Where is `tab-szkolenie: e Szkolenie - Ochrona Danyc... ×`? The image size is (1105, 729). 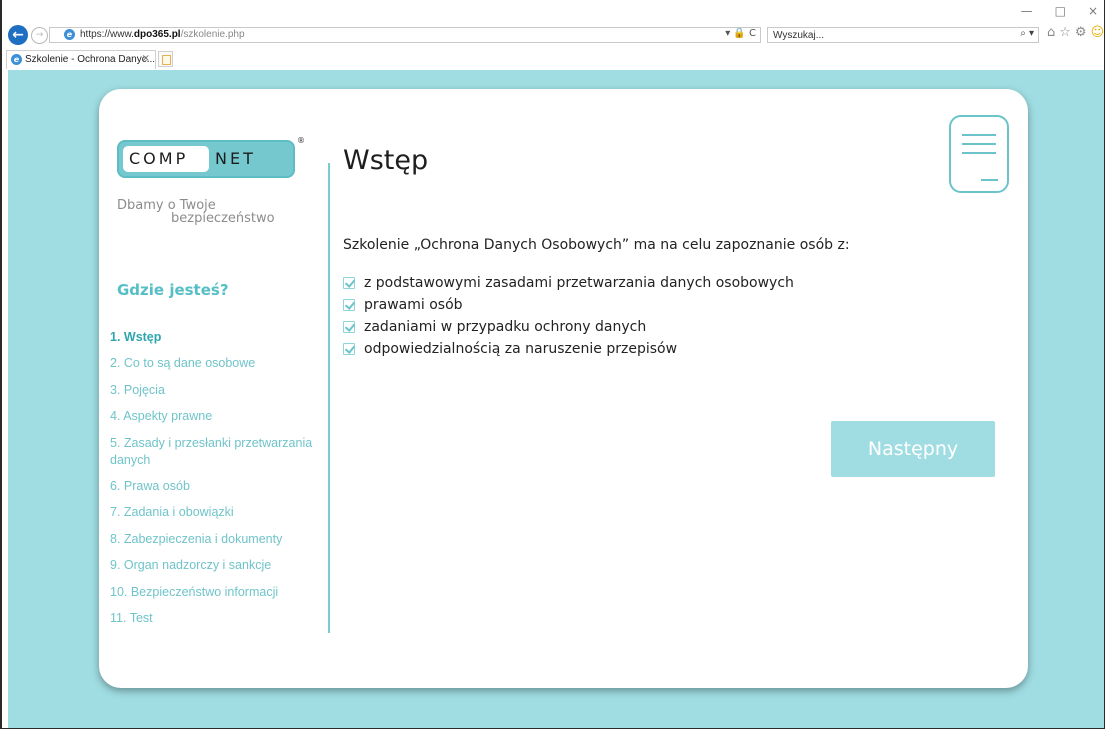 tab-szkolenie: e Szkolenie - Ochrona Danyc... × is located at coordinates (81, 59).